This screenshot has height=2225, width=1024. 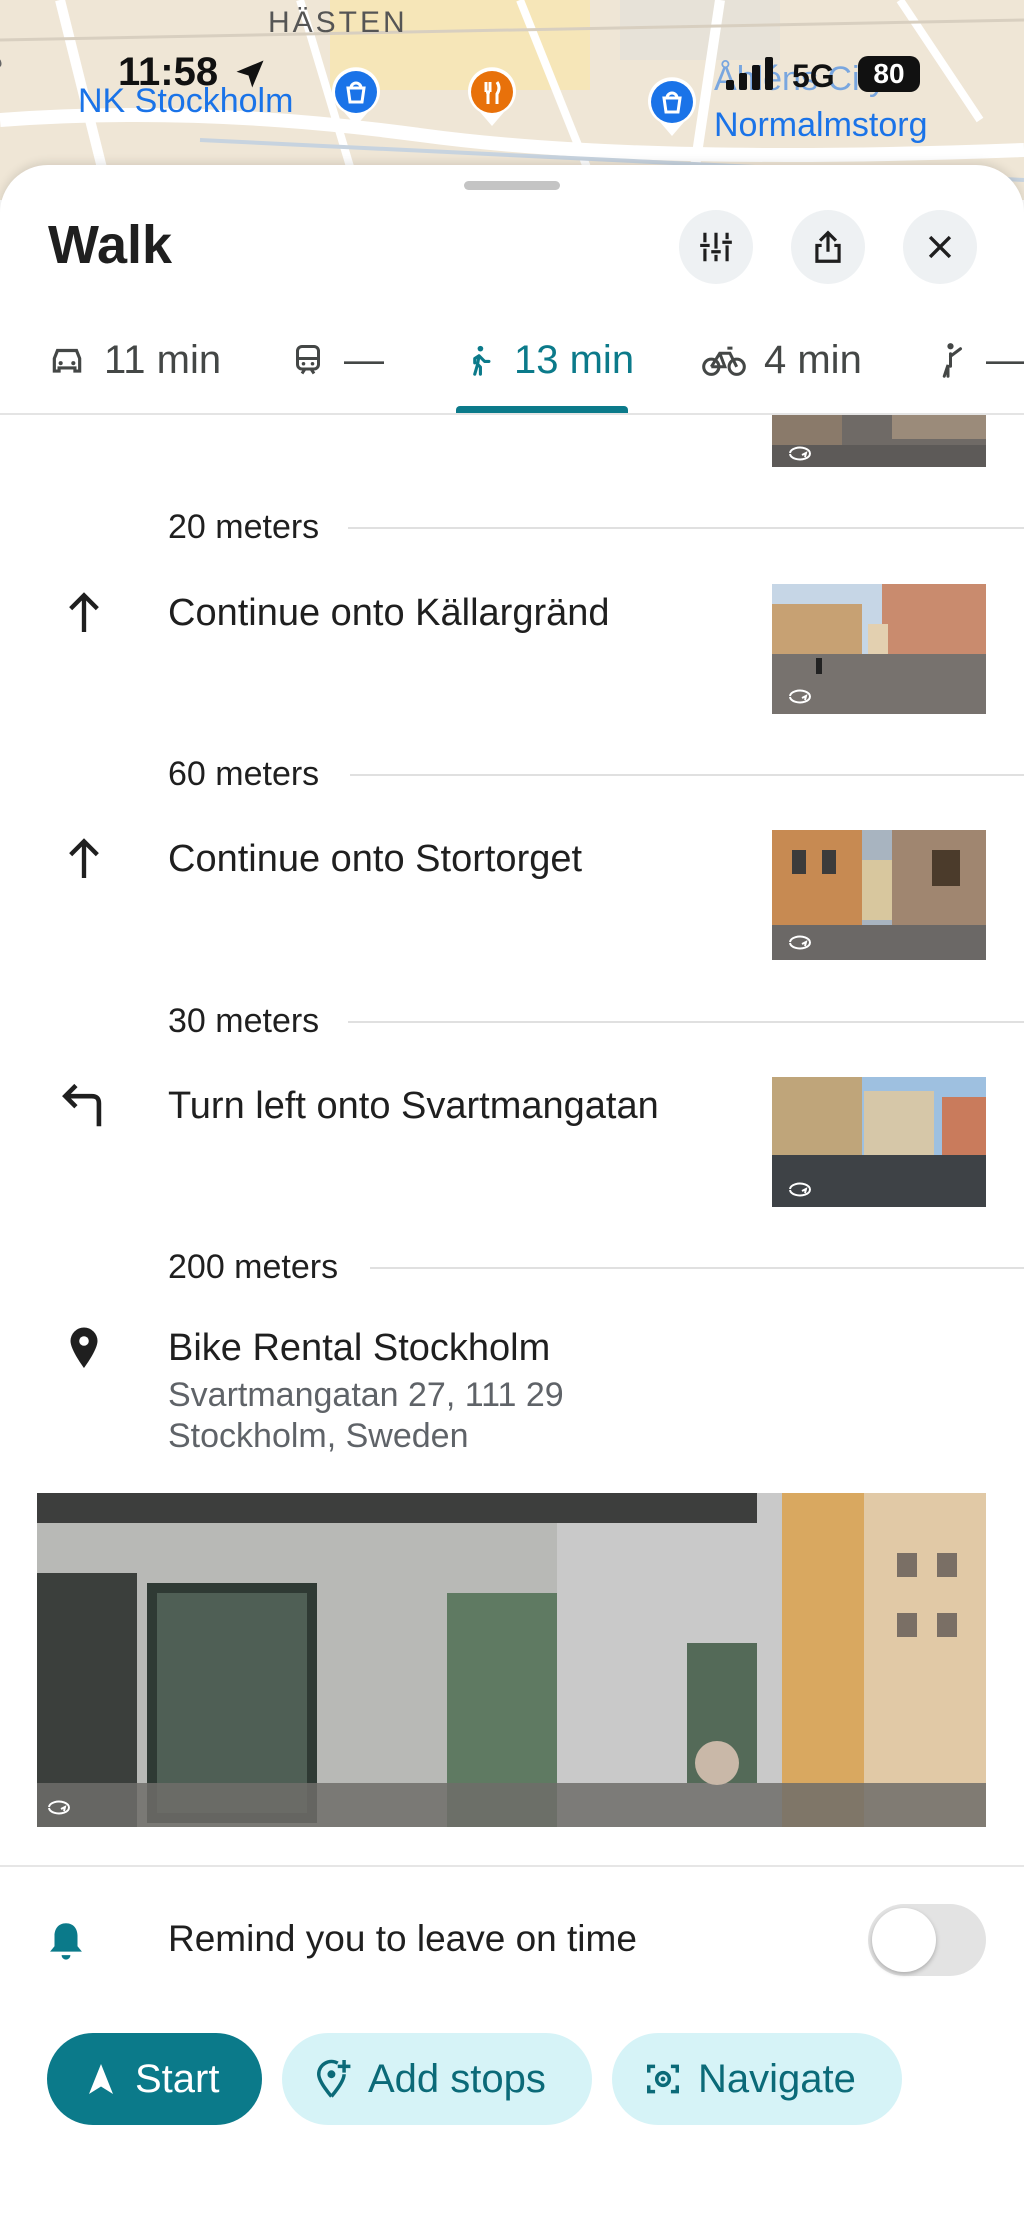 What do you see at coordinates (359, 1348) in the screenshot?
I see `destination-name: Bike Rental Stockholm` at bounding box center [359, 1348].